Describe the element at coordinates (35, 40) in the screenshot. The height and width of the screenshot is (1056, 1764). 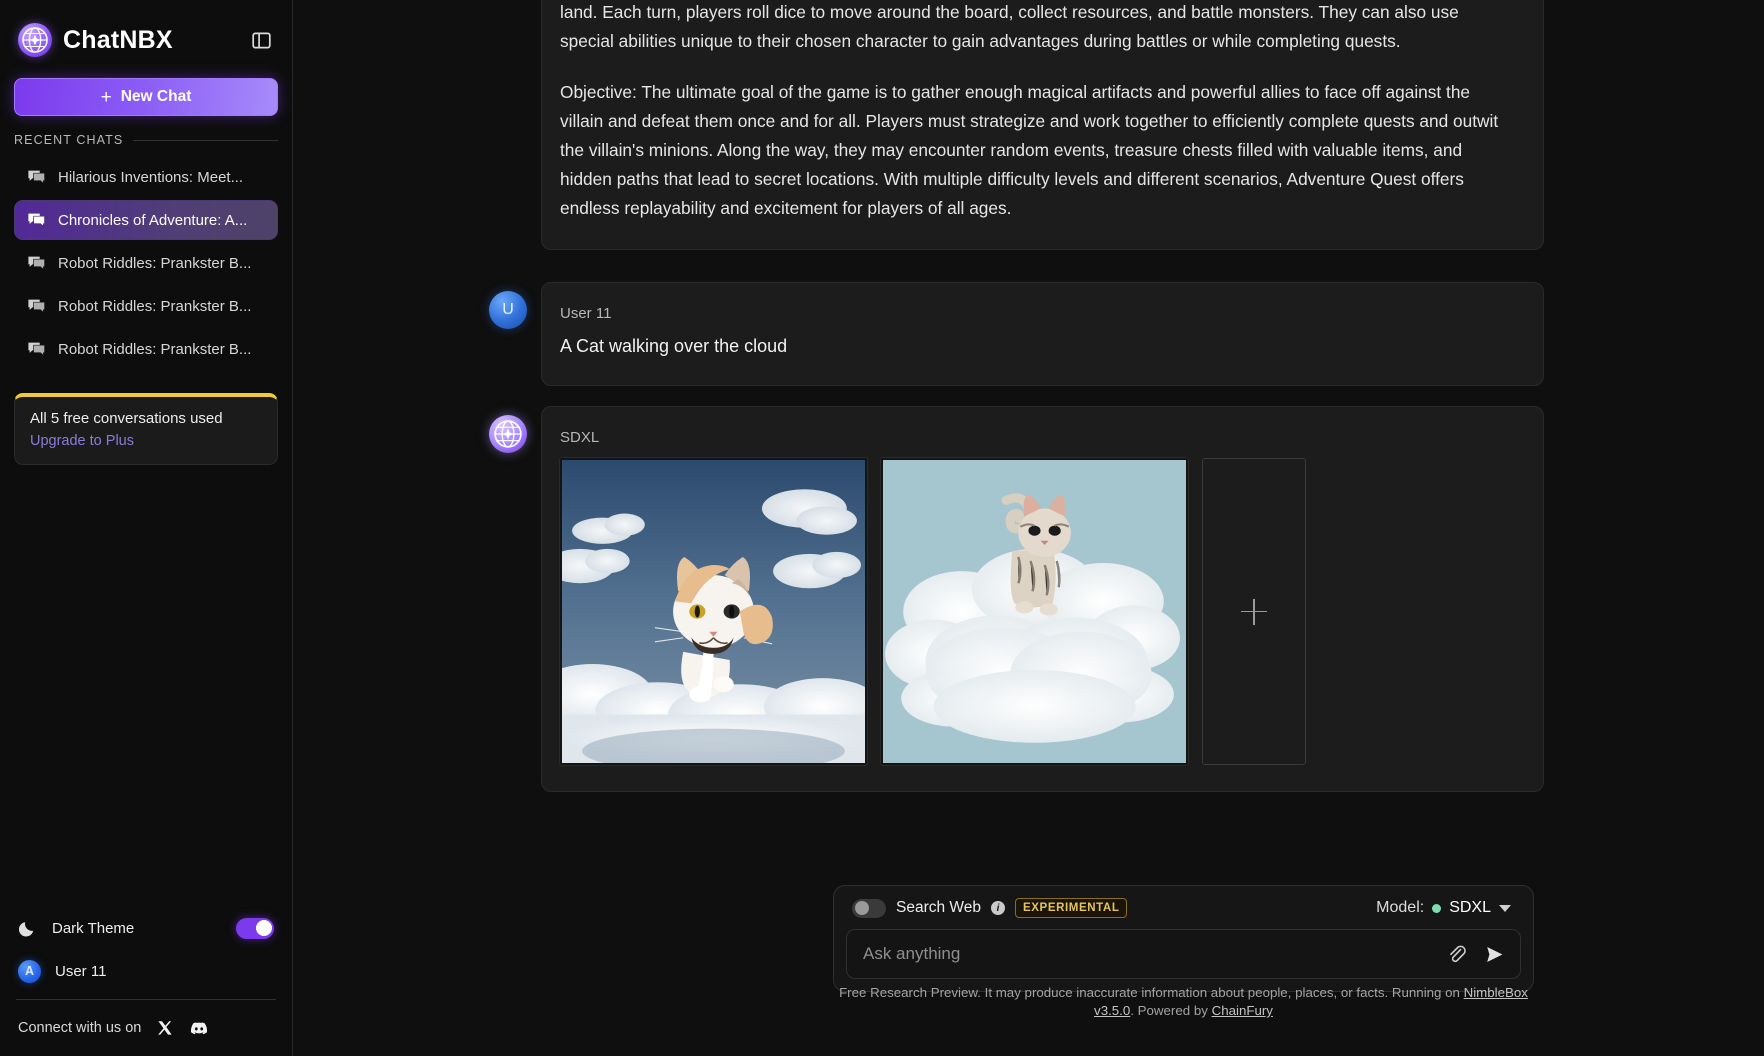
I see `chatnbx-logo-icon` at that location.